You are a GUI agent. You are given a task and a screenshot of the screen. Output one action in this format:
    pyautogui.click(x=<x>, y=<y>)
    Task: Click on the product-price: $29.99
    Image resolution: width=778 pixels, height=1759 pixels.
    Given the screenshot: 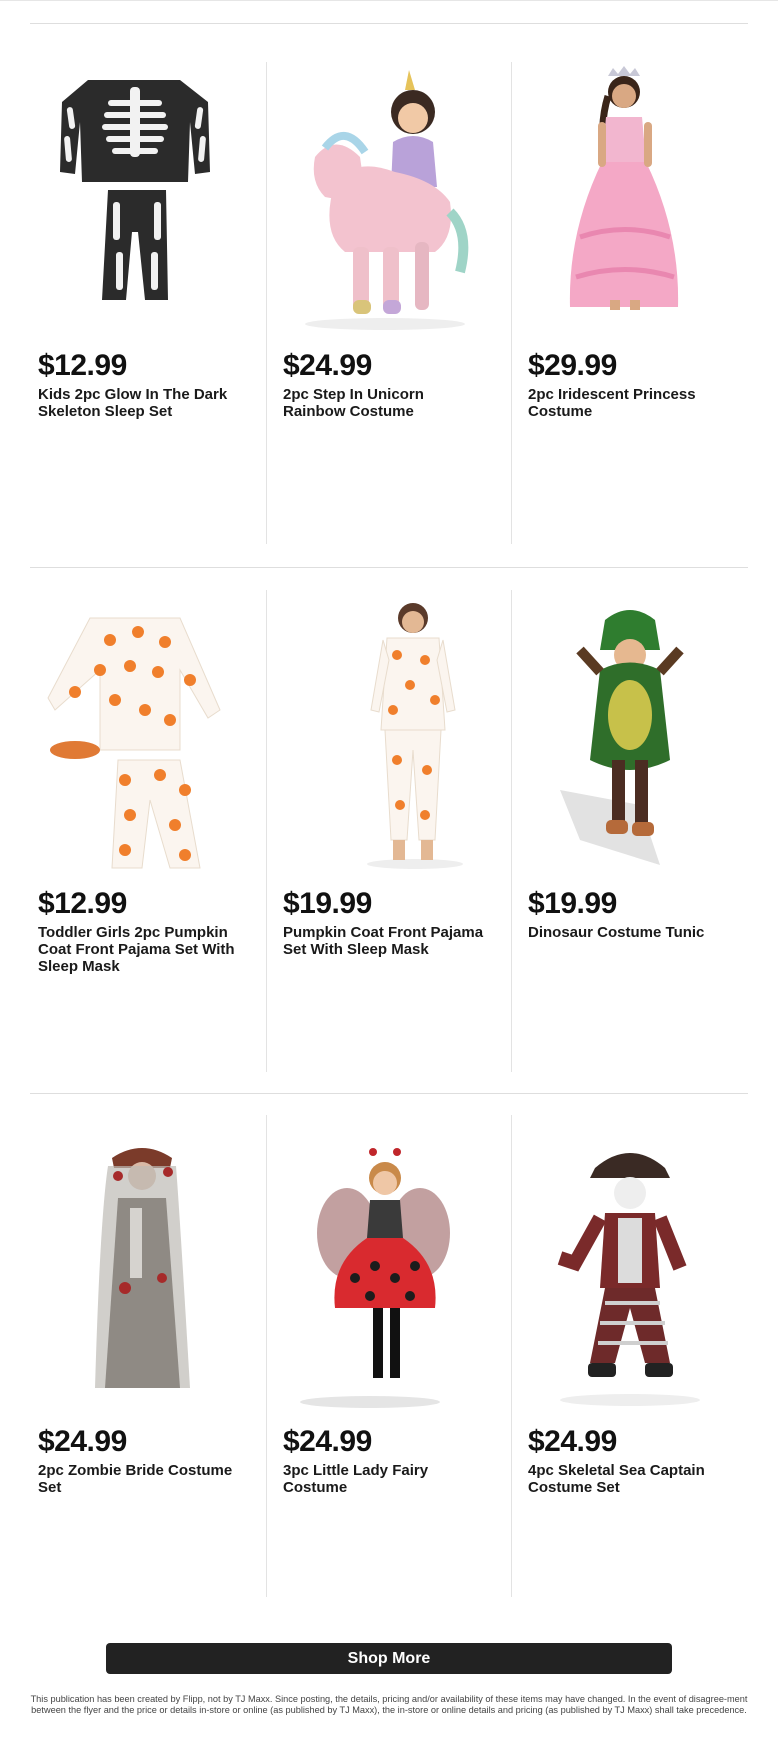 What is the action you would take?
    pyautogui.click(x=572, y=365)
    